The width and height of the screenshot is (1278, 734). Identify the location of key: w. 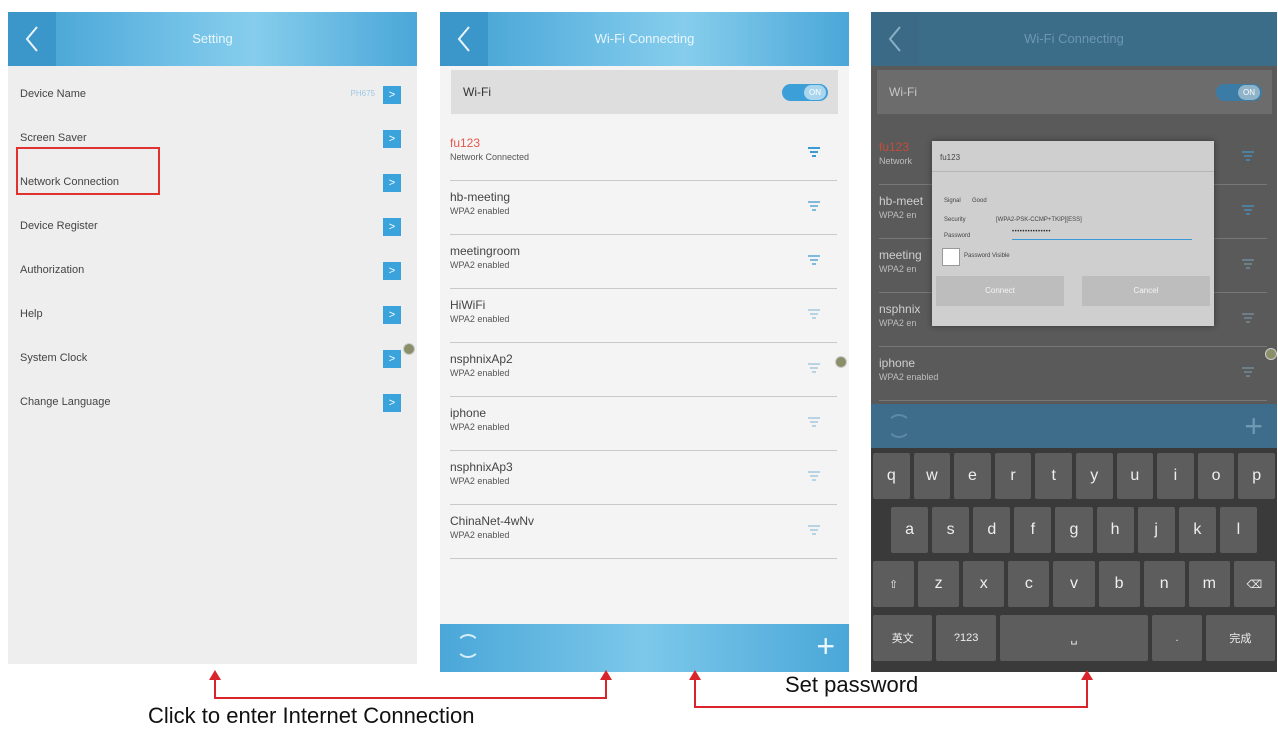
(932, 476).